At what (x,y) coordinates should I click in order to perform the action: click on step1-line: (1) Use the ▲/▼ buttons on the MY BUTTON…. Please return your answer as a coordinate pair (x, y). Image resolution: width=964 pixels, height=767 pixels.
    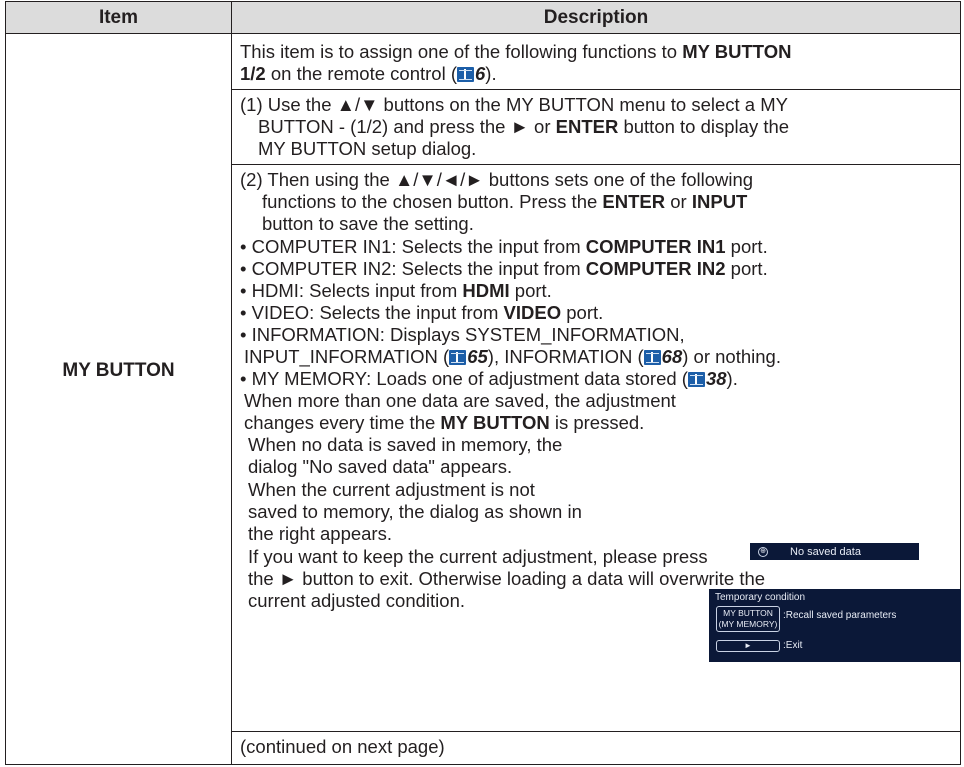
    Looking at the image, I should click on (514, 104).